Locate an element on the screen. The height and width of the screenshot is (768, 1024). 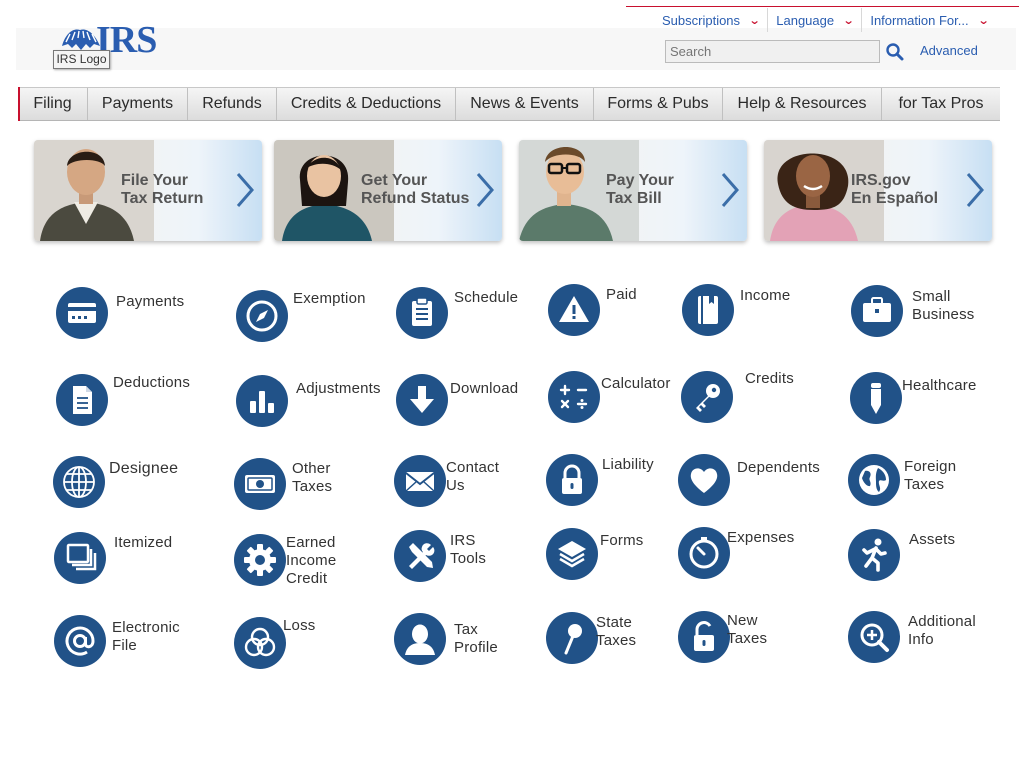
tile-label: Designee is located at coordinates (144, 468).